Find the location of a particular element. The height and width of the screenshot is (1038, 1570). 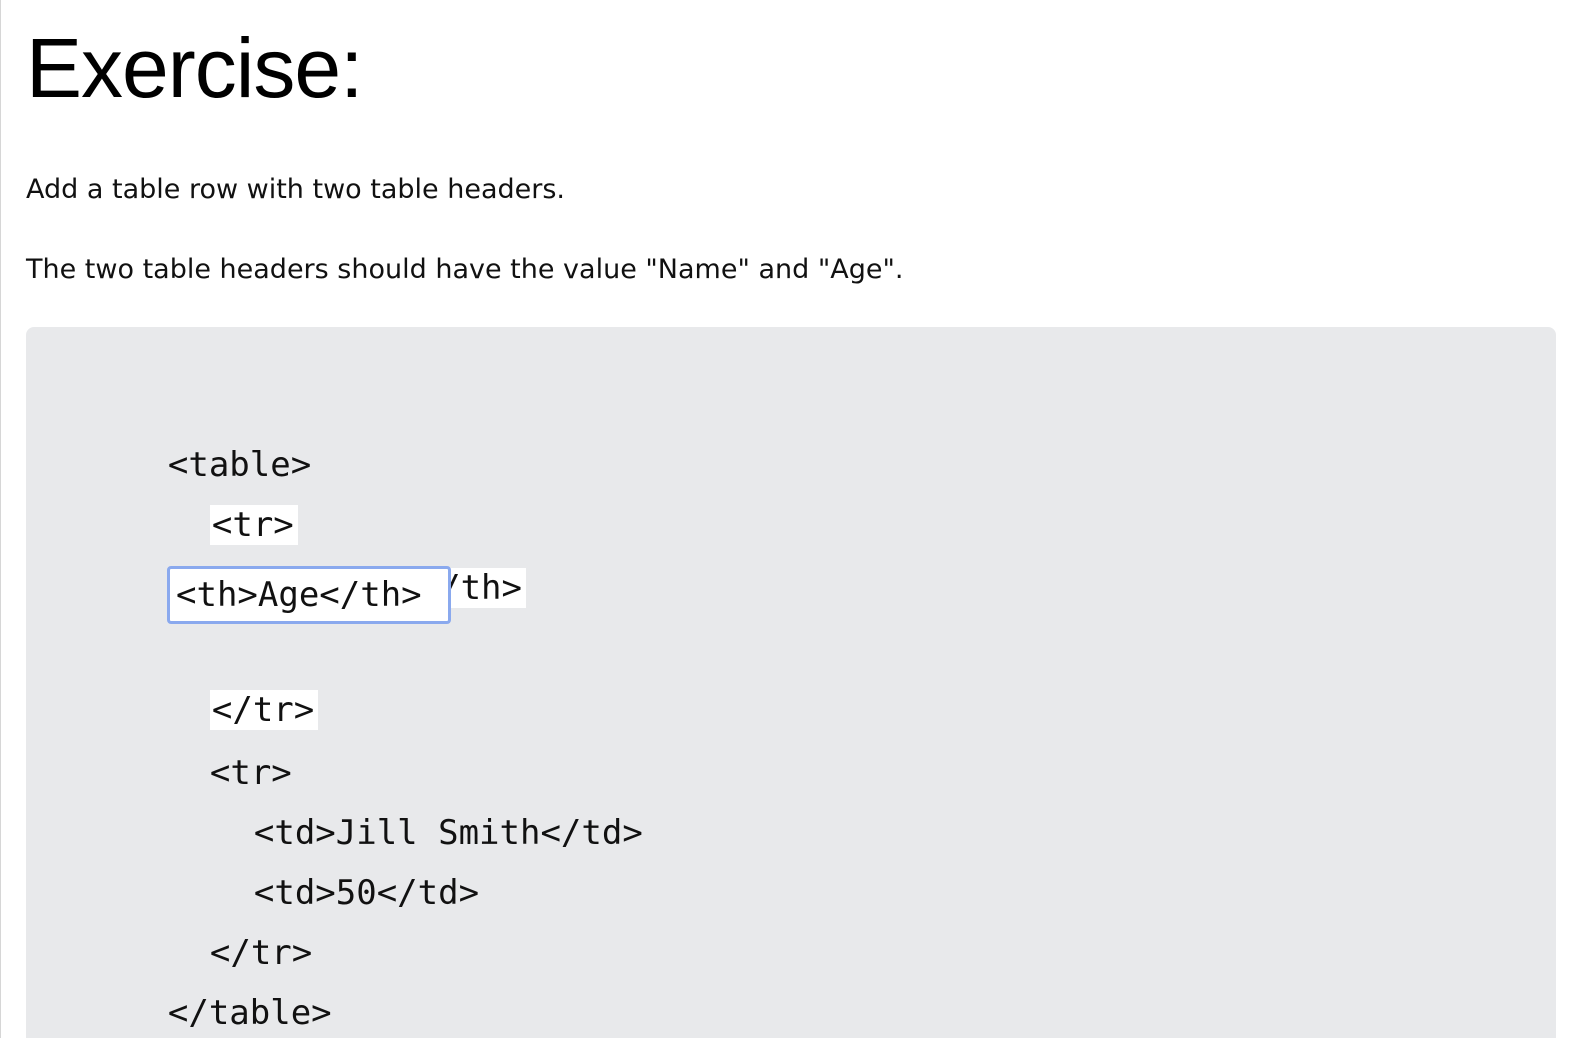

instruction-1: Add a table row with two table headers. is located at coordinates (296, 189).